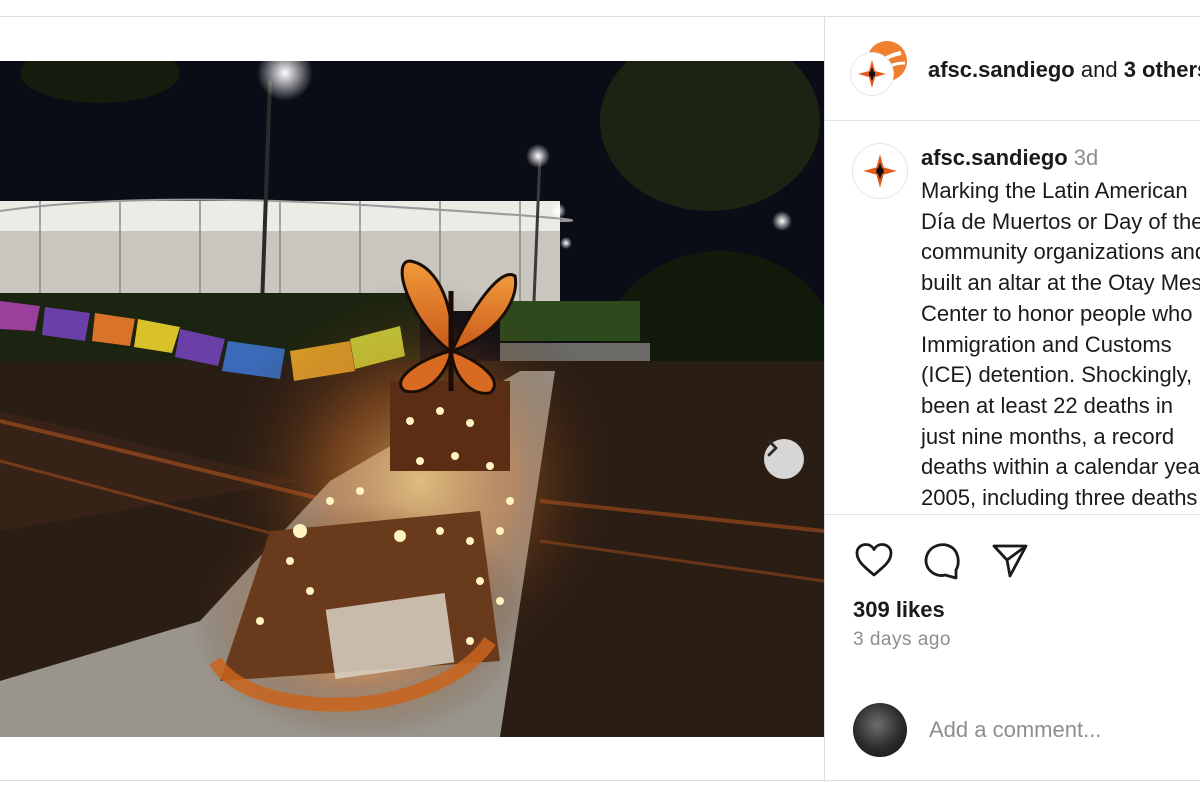  I want to click on post-header: afsc.sandiego and 3 others, so click(1012, 69).